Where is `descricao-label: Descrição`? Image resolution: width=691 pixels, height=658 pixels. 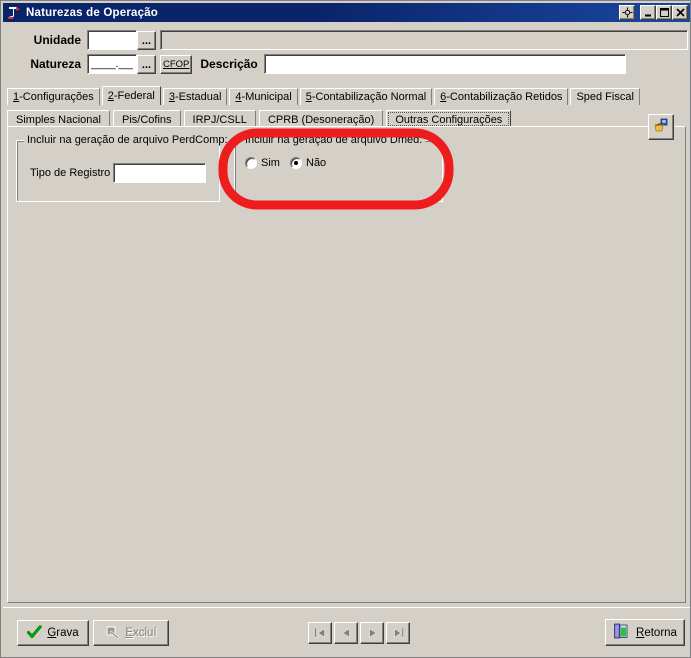
descricao-label: Descrição is located at coordinates (229, 64).